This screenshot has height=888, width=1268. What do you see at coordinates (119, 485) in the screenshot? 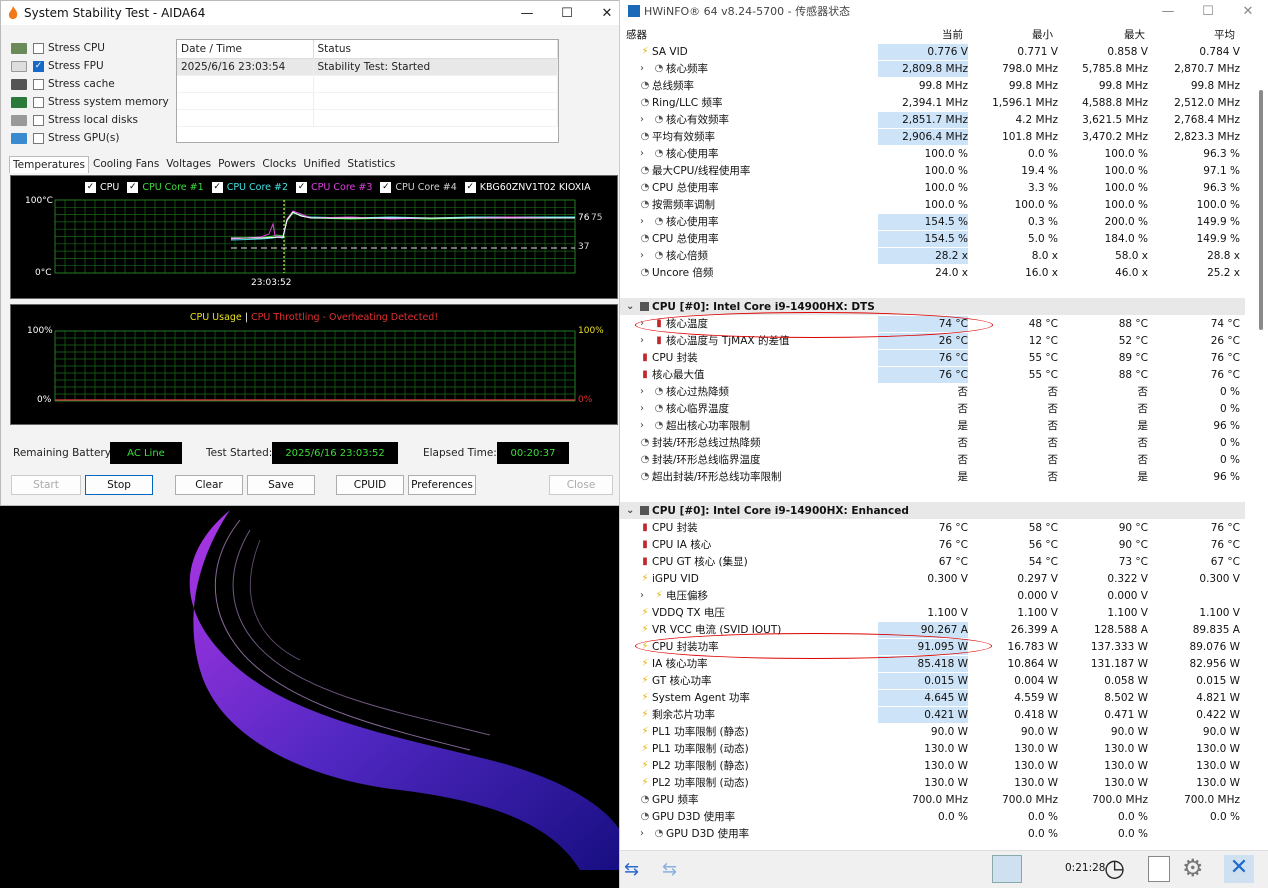
I see `stop-button: Stop` at bounding box center [119, 485].